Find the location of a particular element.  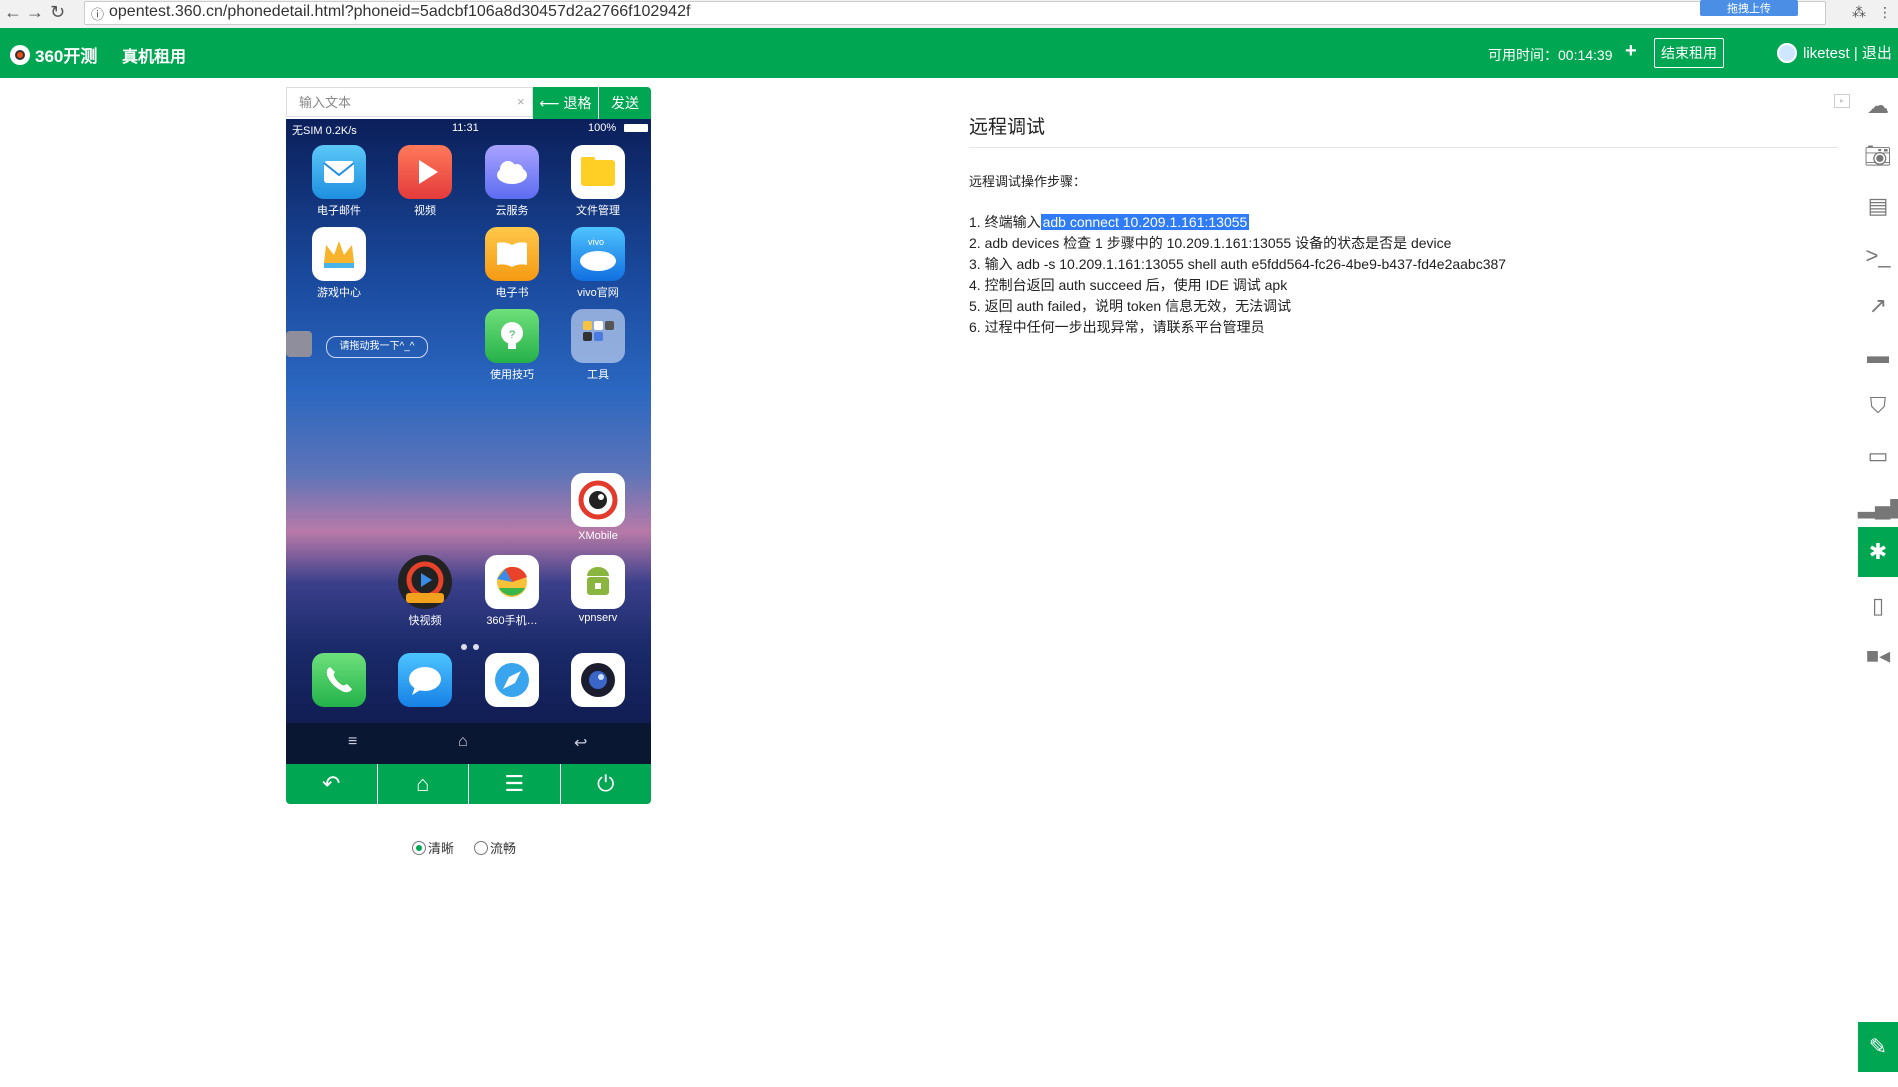

status-battery-text: 100% is located at coordinates (602, 128).